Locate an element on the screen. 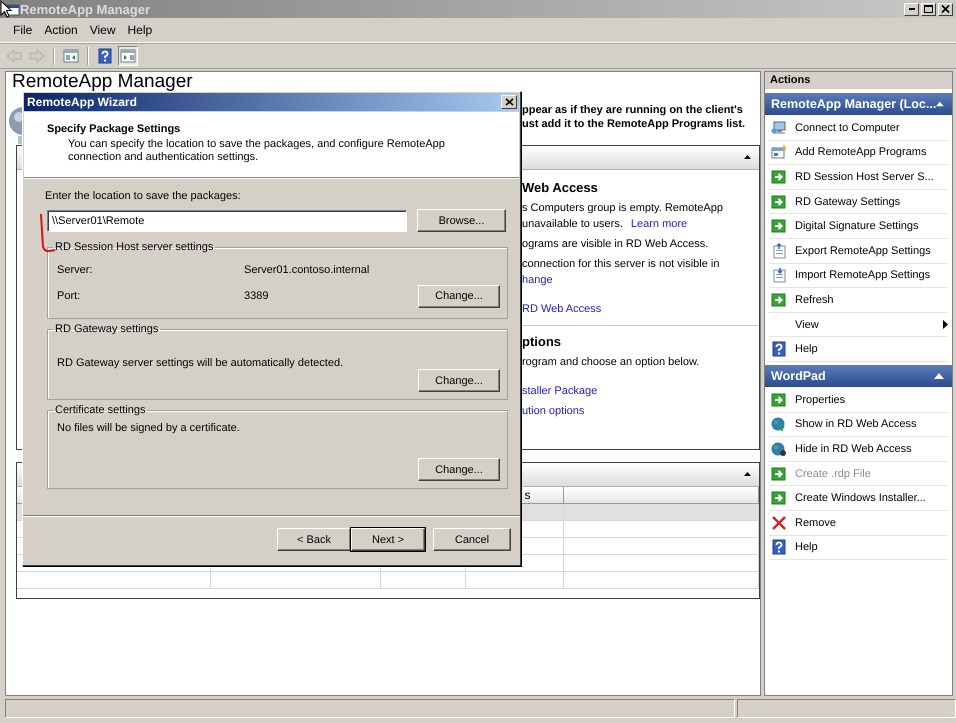 This screenshot has height=723, width=956. wizard-button: Cancel is located at coordinates (472, 539).